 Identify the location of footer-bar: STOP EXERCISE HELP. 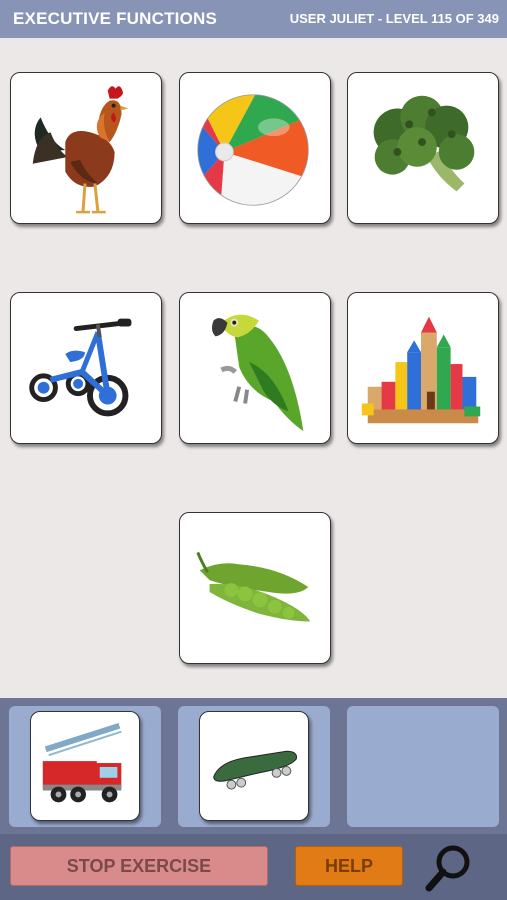
(253, 867).